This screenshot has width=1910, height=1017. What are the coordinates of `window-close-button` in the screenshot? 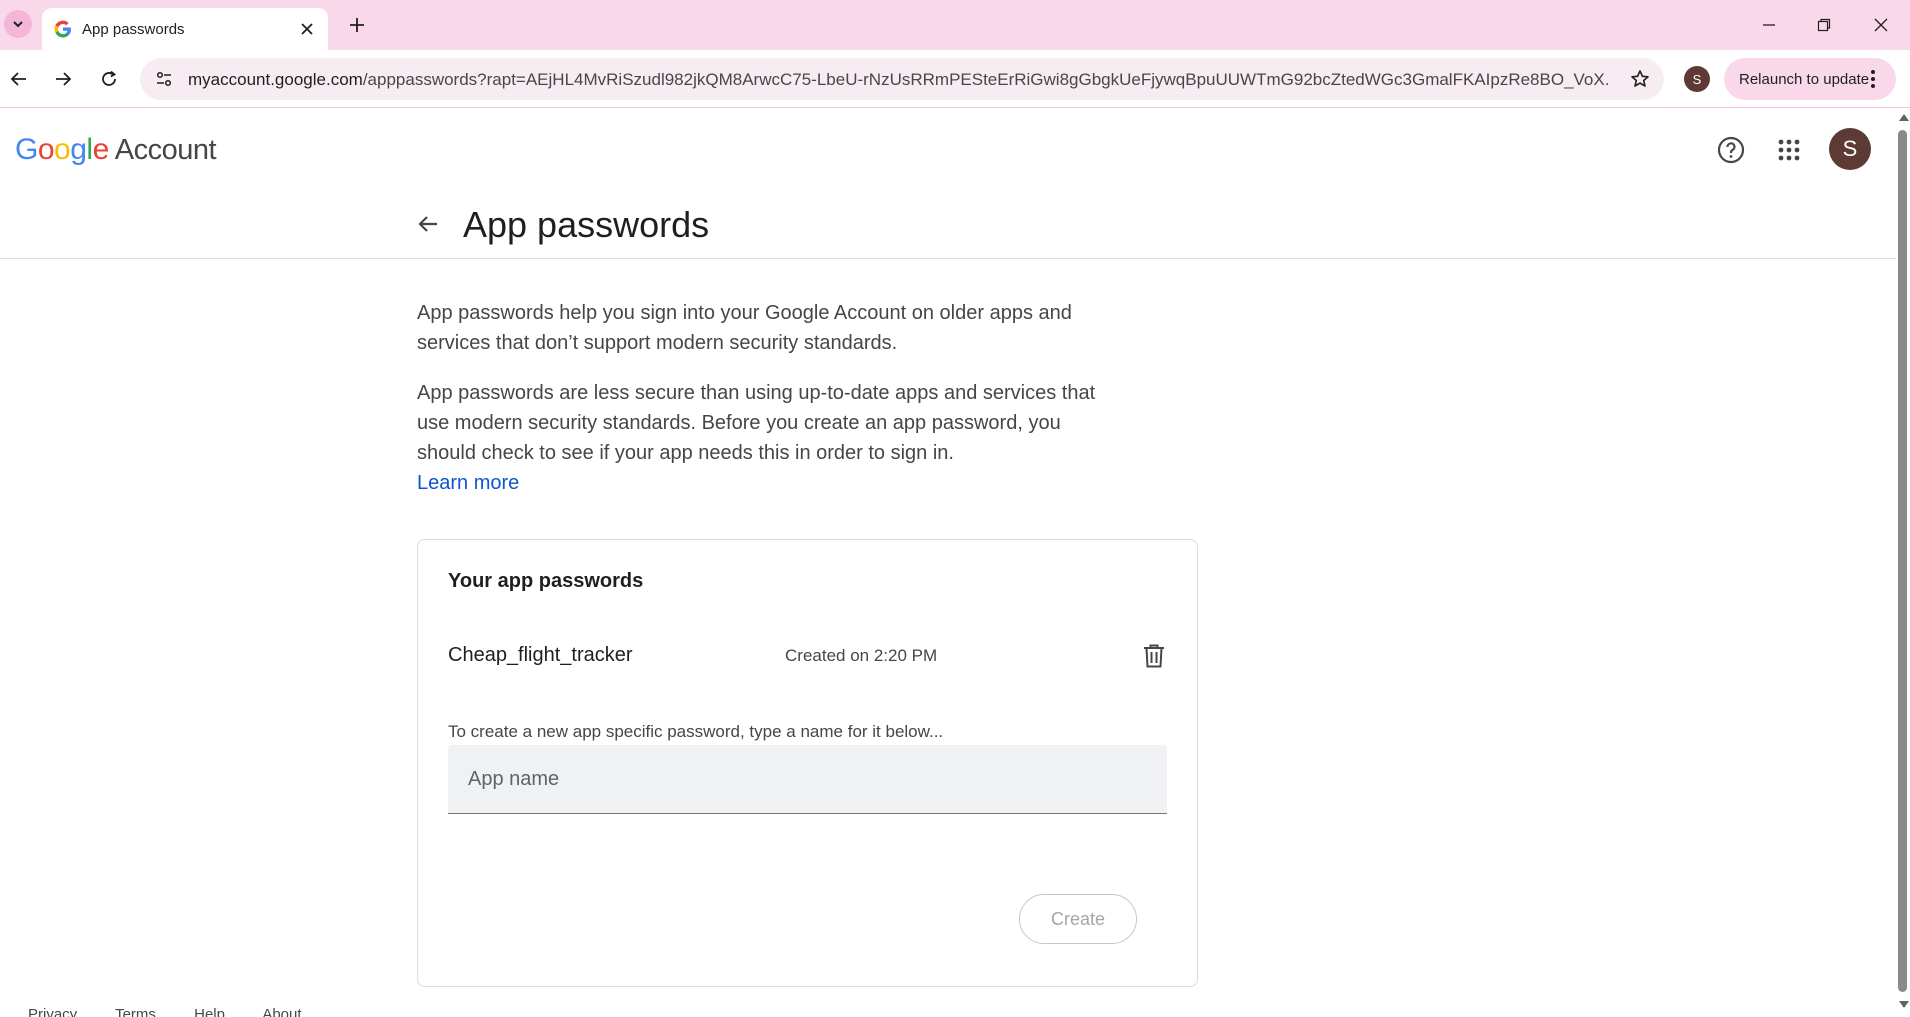 It's located at (1881, 25).